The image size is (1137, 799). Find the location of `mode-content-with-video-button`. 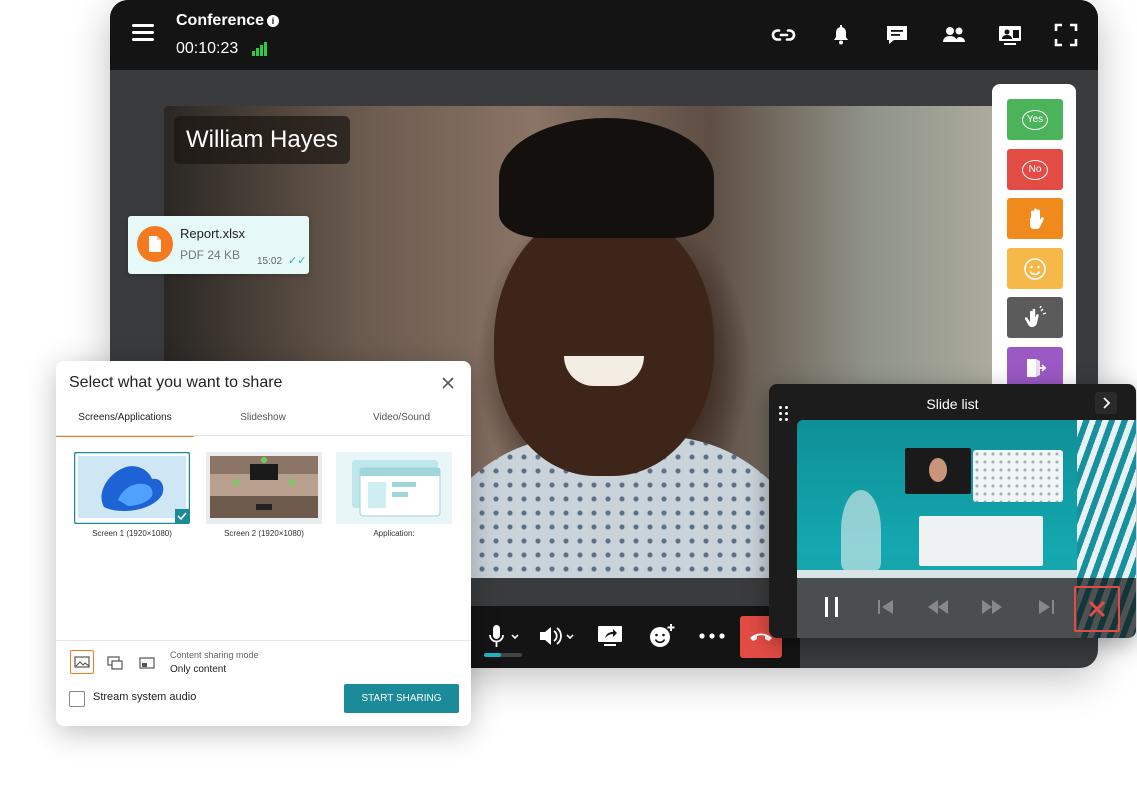

mode-content-with-video-button is located at coordinates (114, 662).